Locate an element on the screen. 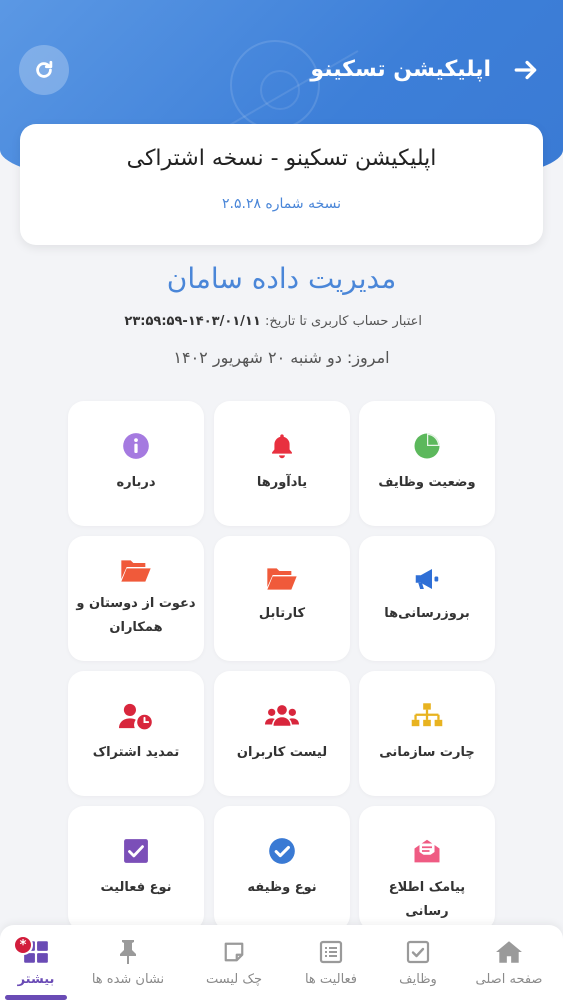  refresh-button is located at coordinates (44, 70).